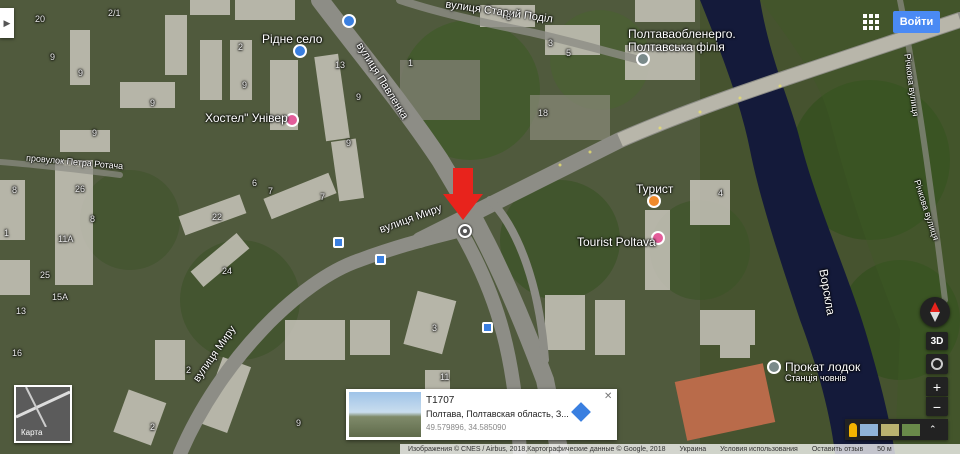 The image size is (960, 454). I want to click on house-number: 15A, so click(60, 297).